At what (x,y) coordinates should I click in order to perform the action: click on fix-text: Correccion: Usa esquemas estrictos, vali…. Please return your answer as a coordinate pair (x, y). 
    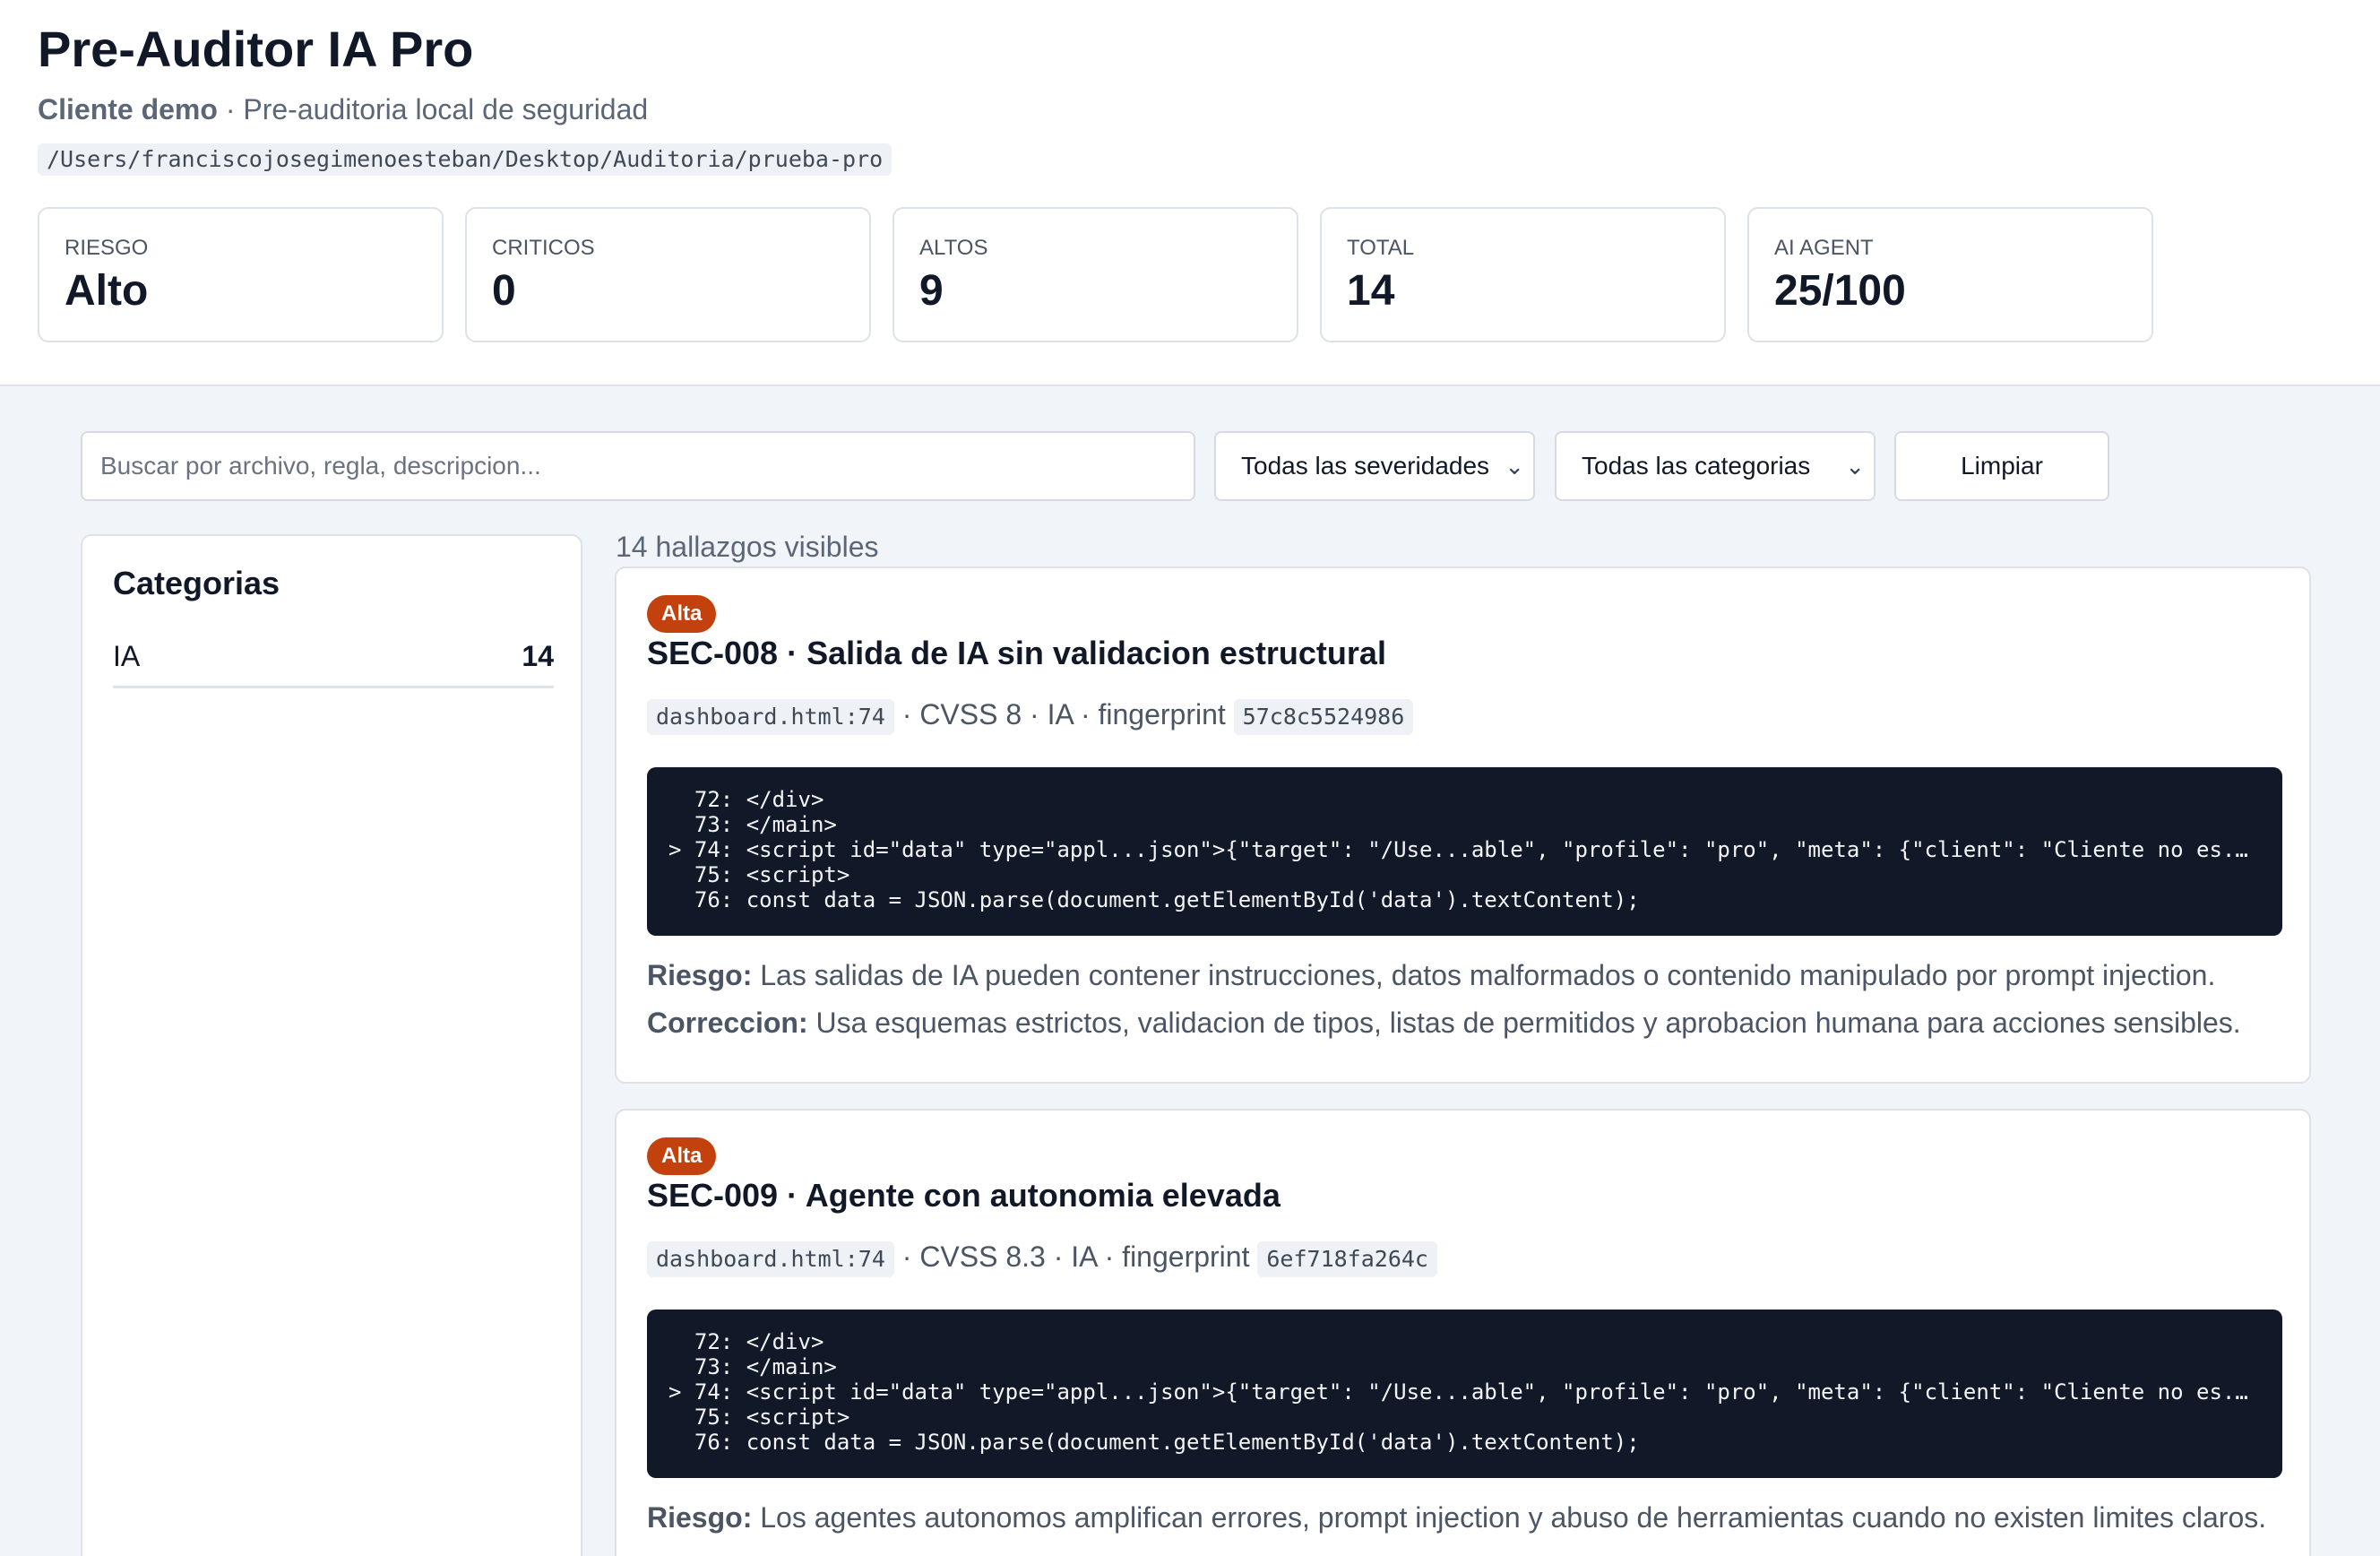
    Looking at the image, I should click on (1444, 1023).